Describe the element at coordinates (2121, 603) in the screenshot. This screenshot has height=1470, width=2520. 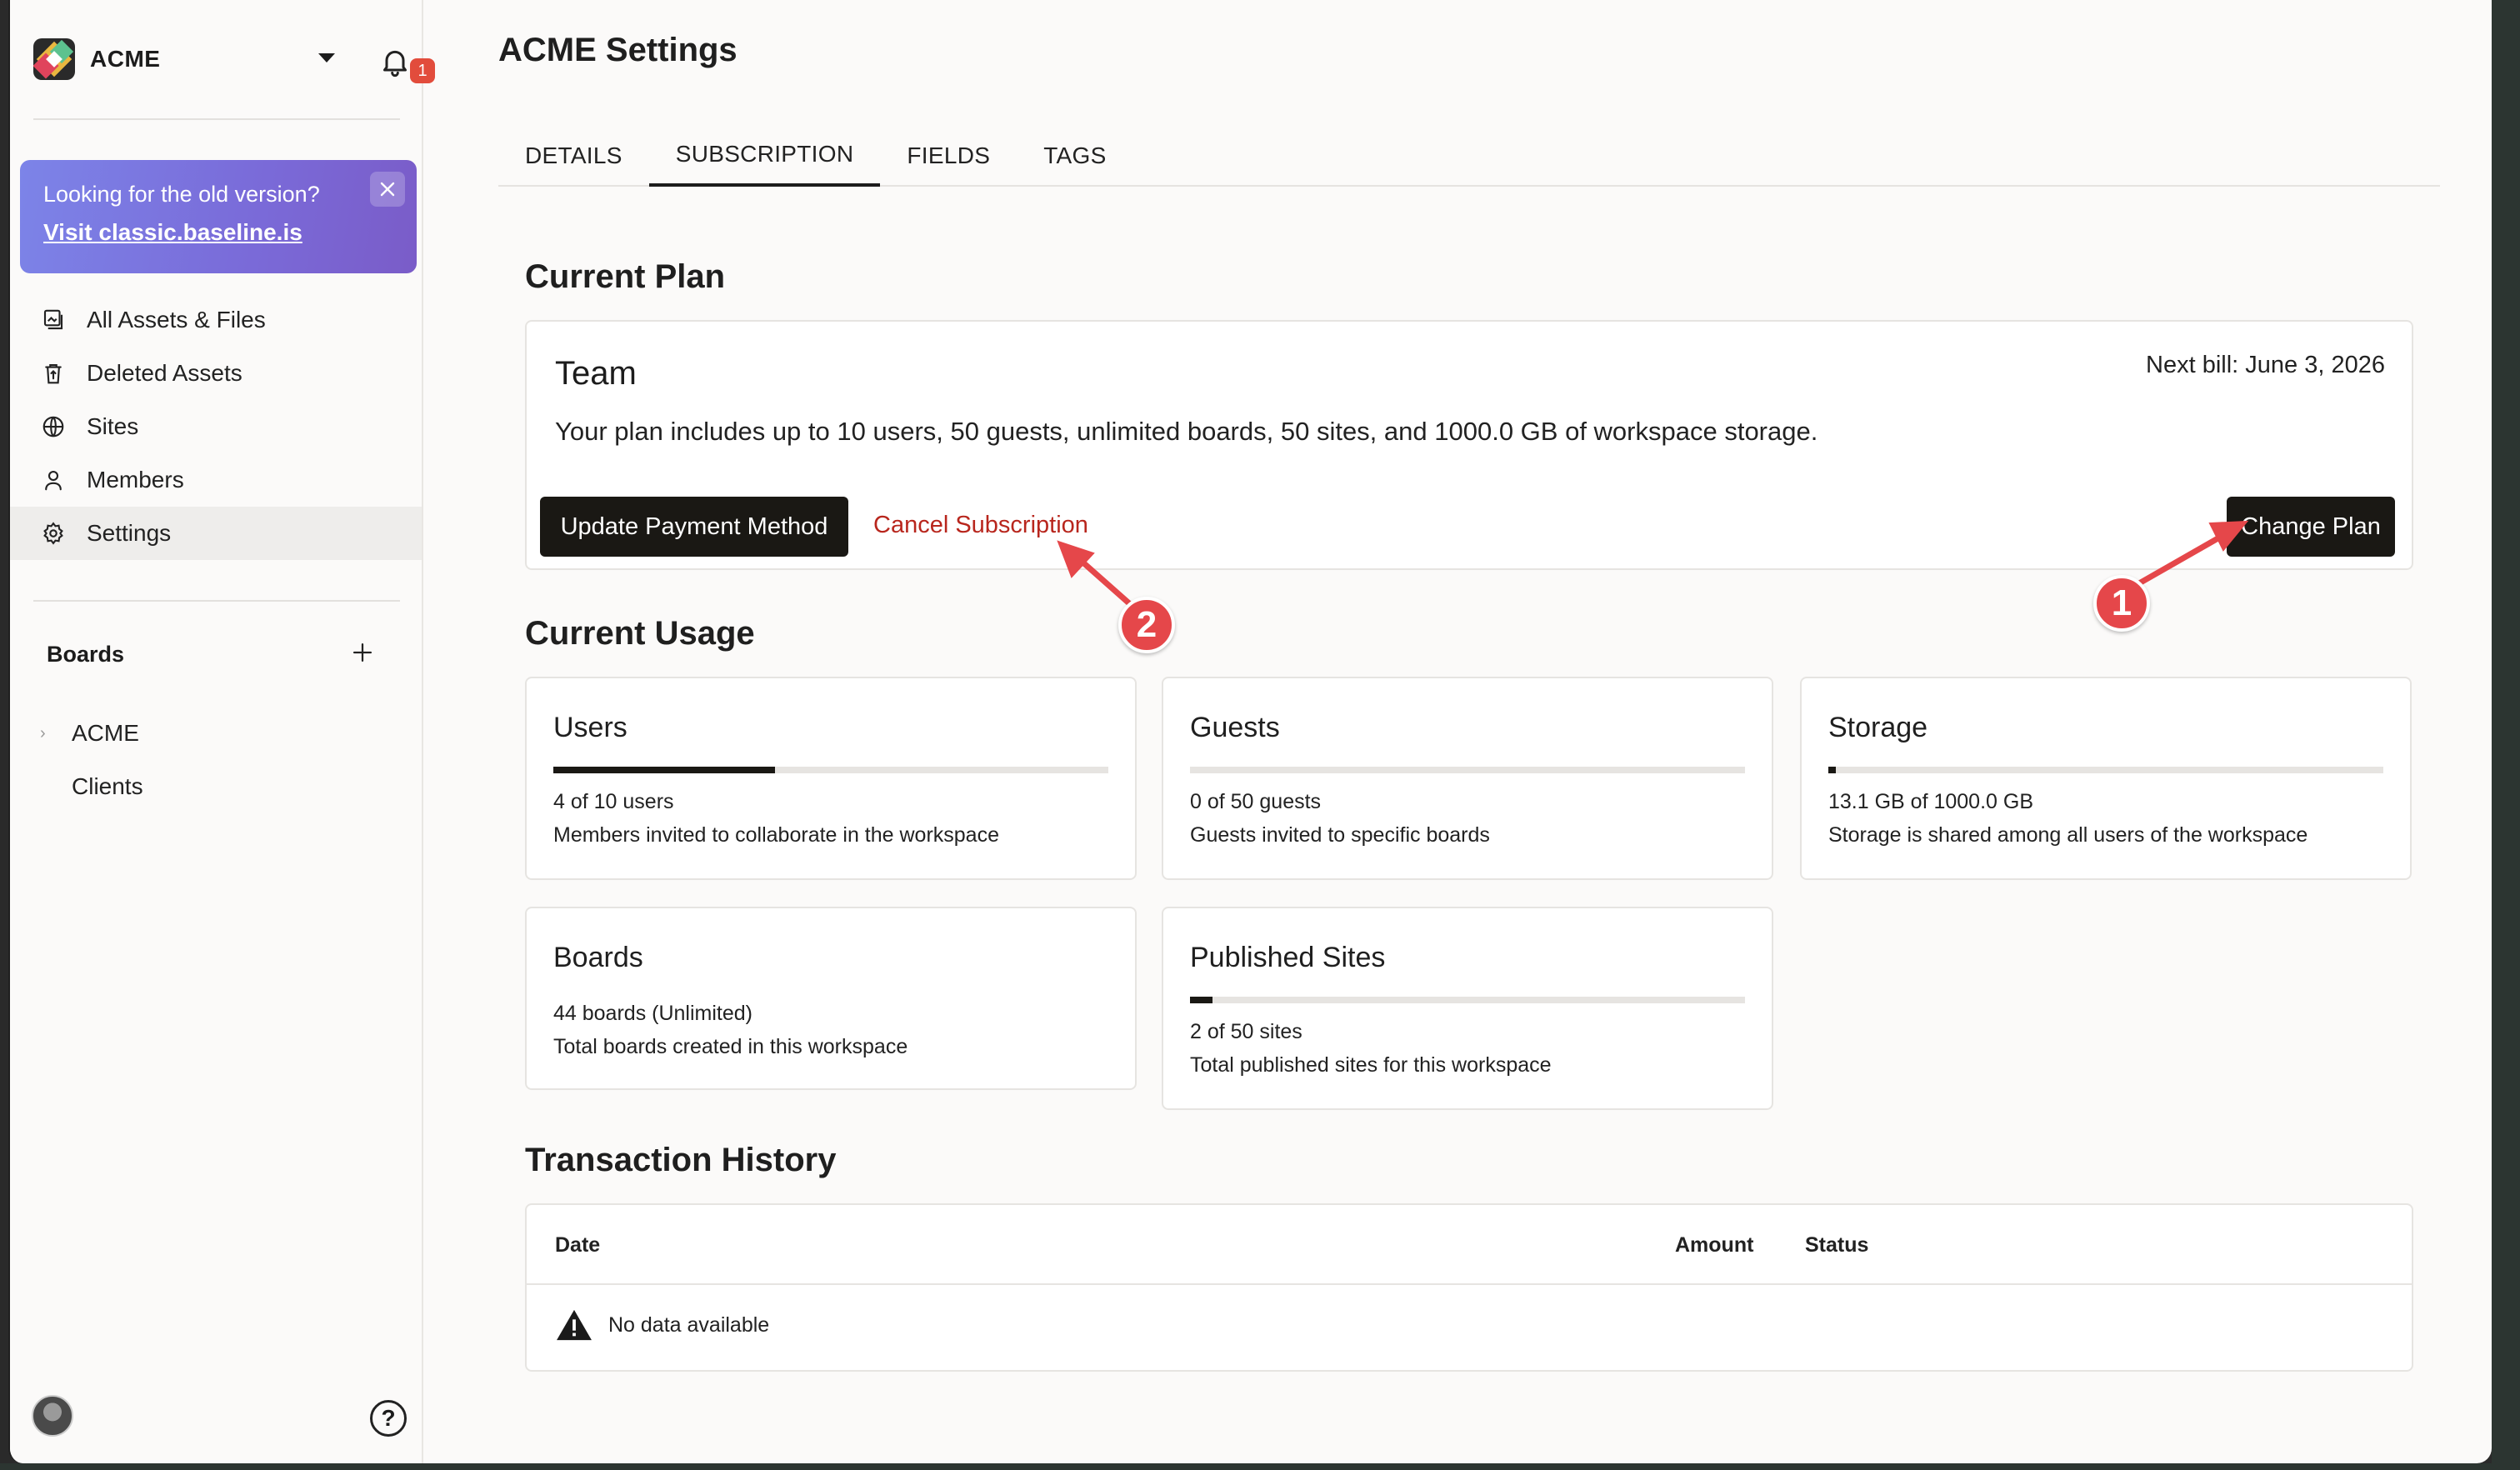
I see `annotation-step-1: 1` at that location.